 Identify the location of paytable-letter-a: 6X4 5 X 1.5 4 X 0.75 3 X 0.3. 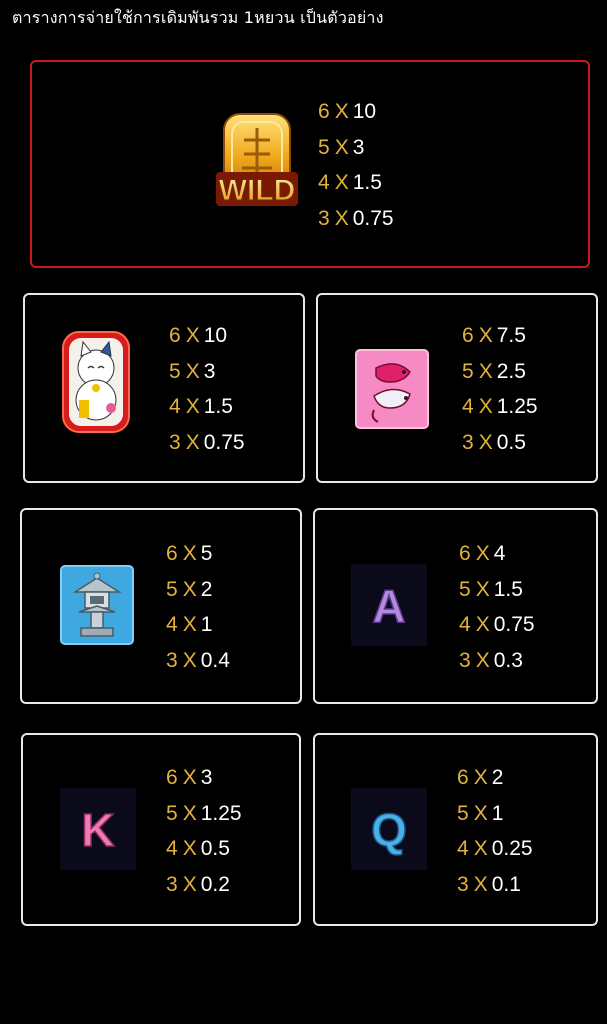
(497, 607).